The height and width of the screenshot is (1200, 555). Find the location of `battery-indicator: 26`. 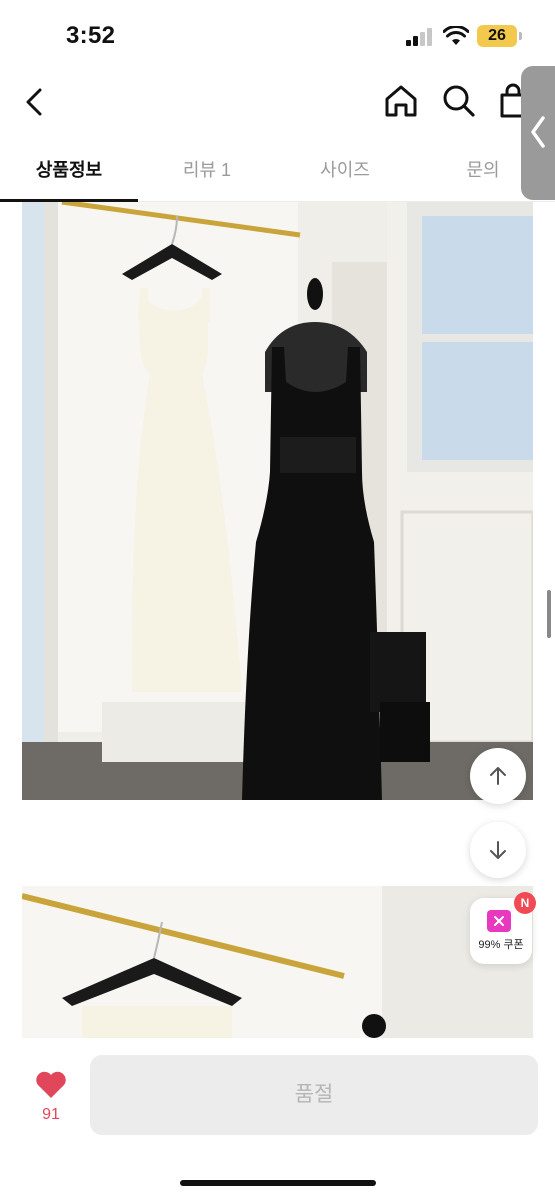

battery-indicator: 26 is located at coordinates (497, 36).